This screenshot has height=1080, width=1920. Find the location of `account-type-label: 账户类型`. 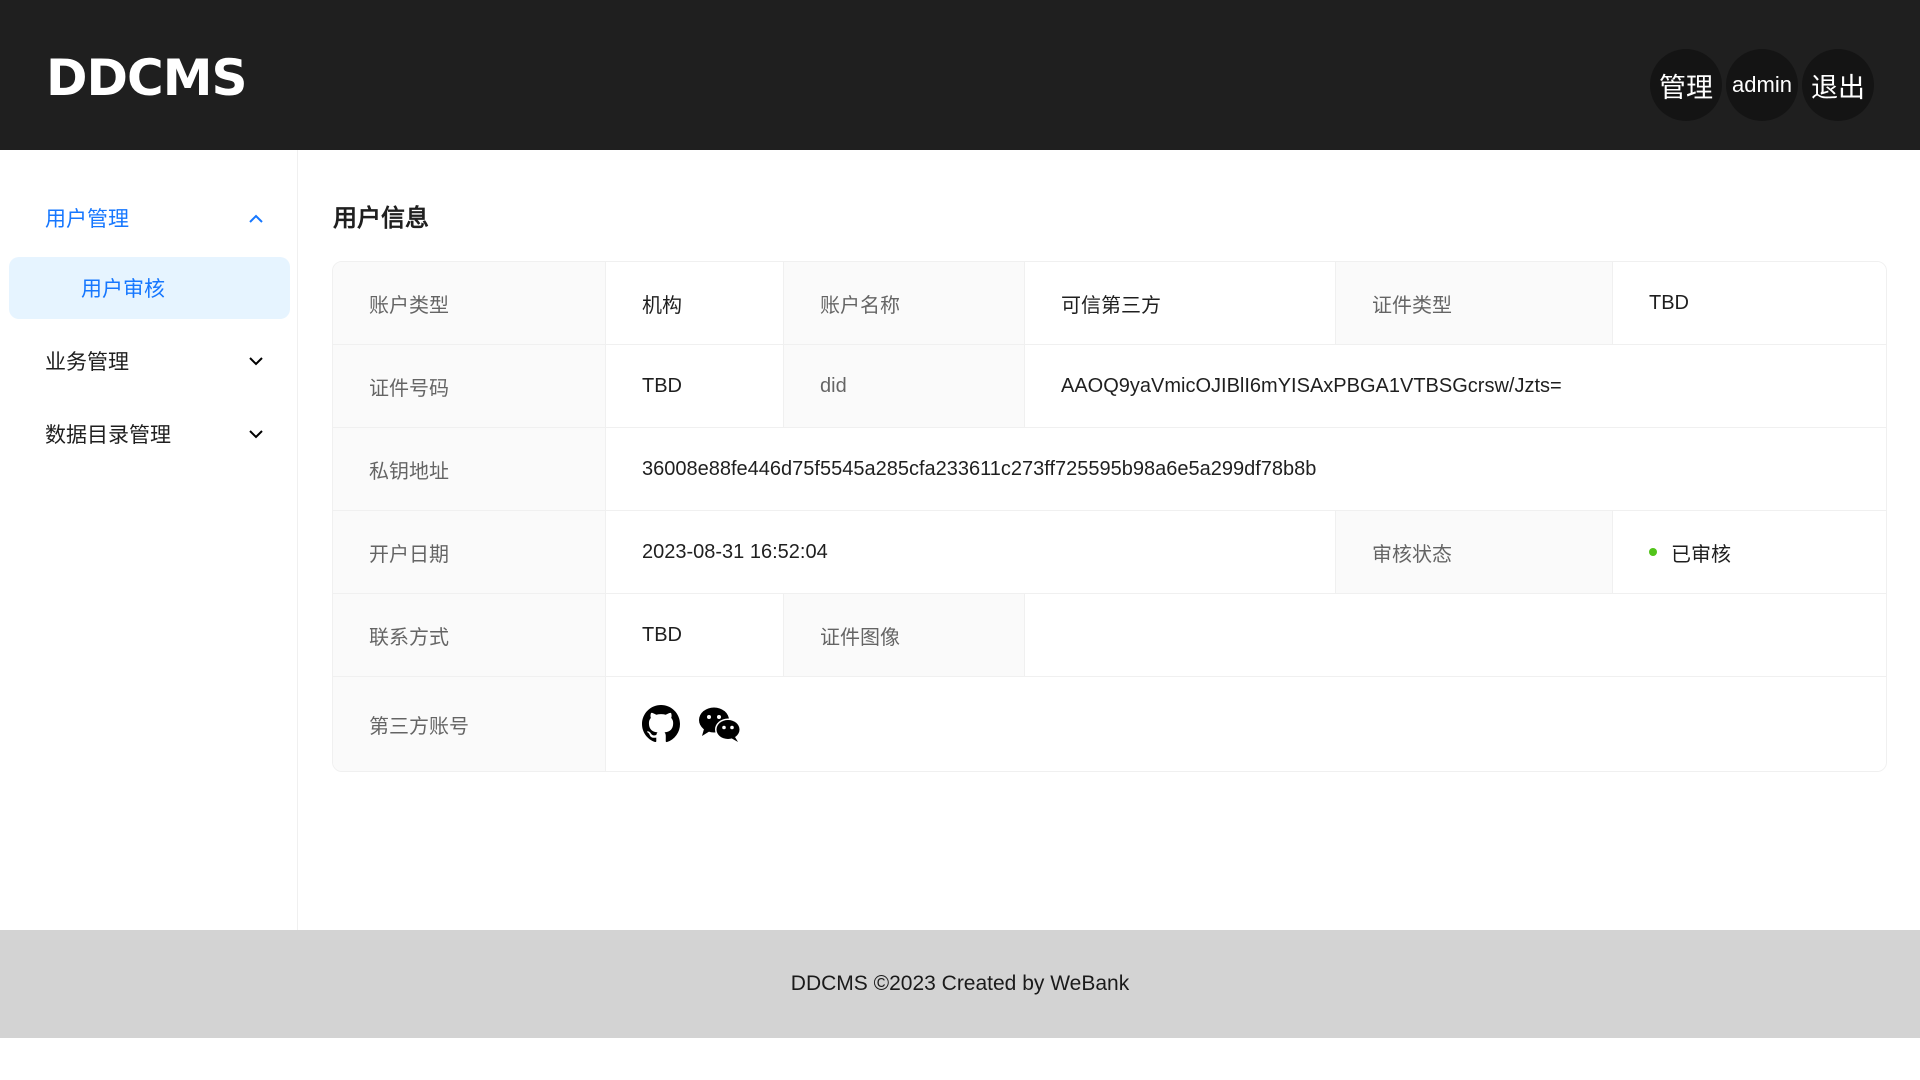

account-type-label: 账户类型 is located at coordinates (469, 303).